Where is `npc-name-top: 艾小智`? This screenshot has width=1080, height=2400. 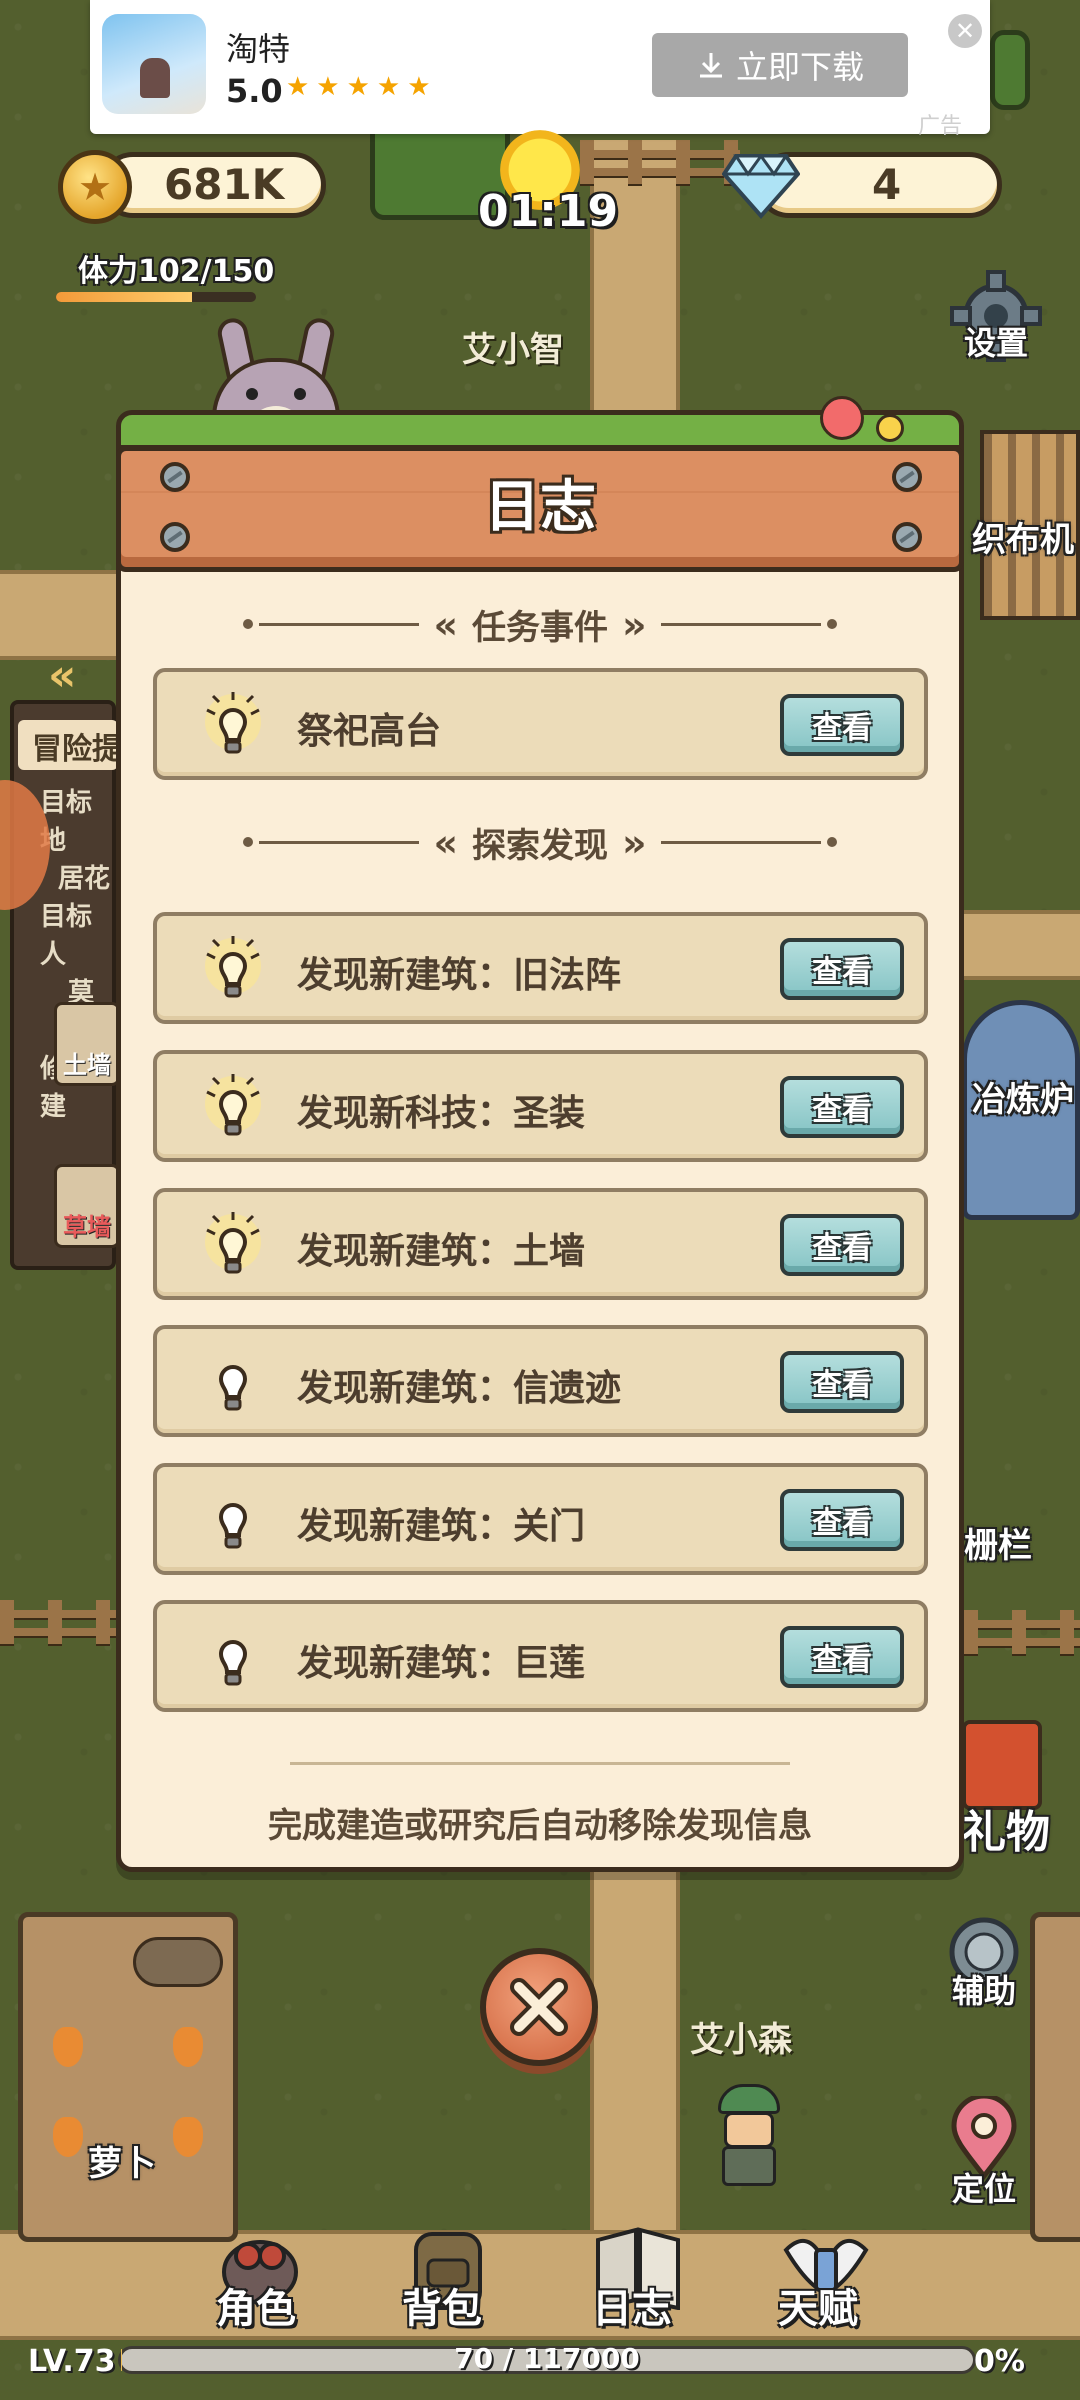
npc-name-top: 艾小智 is located at coordinates (513, 350).